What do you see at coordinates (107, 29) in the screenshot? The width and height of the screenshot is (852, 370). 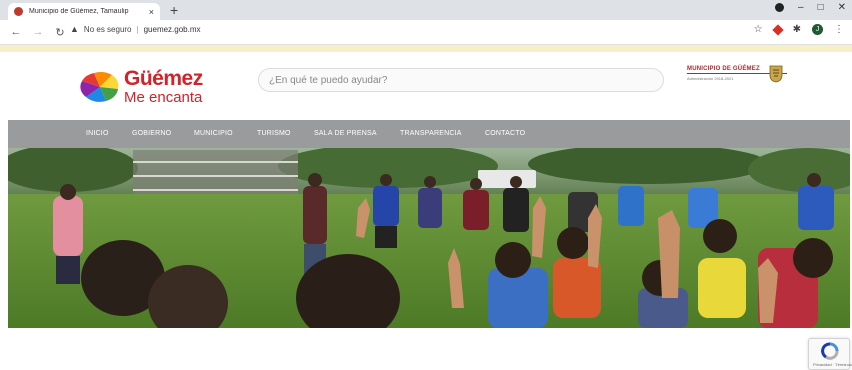 I see `security-status: No es seguro` at bounding box center [107, 29].